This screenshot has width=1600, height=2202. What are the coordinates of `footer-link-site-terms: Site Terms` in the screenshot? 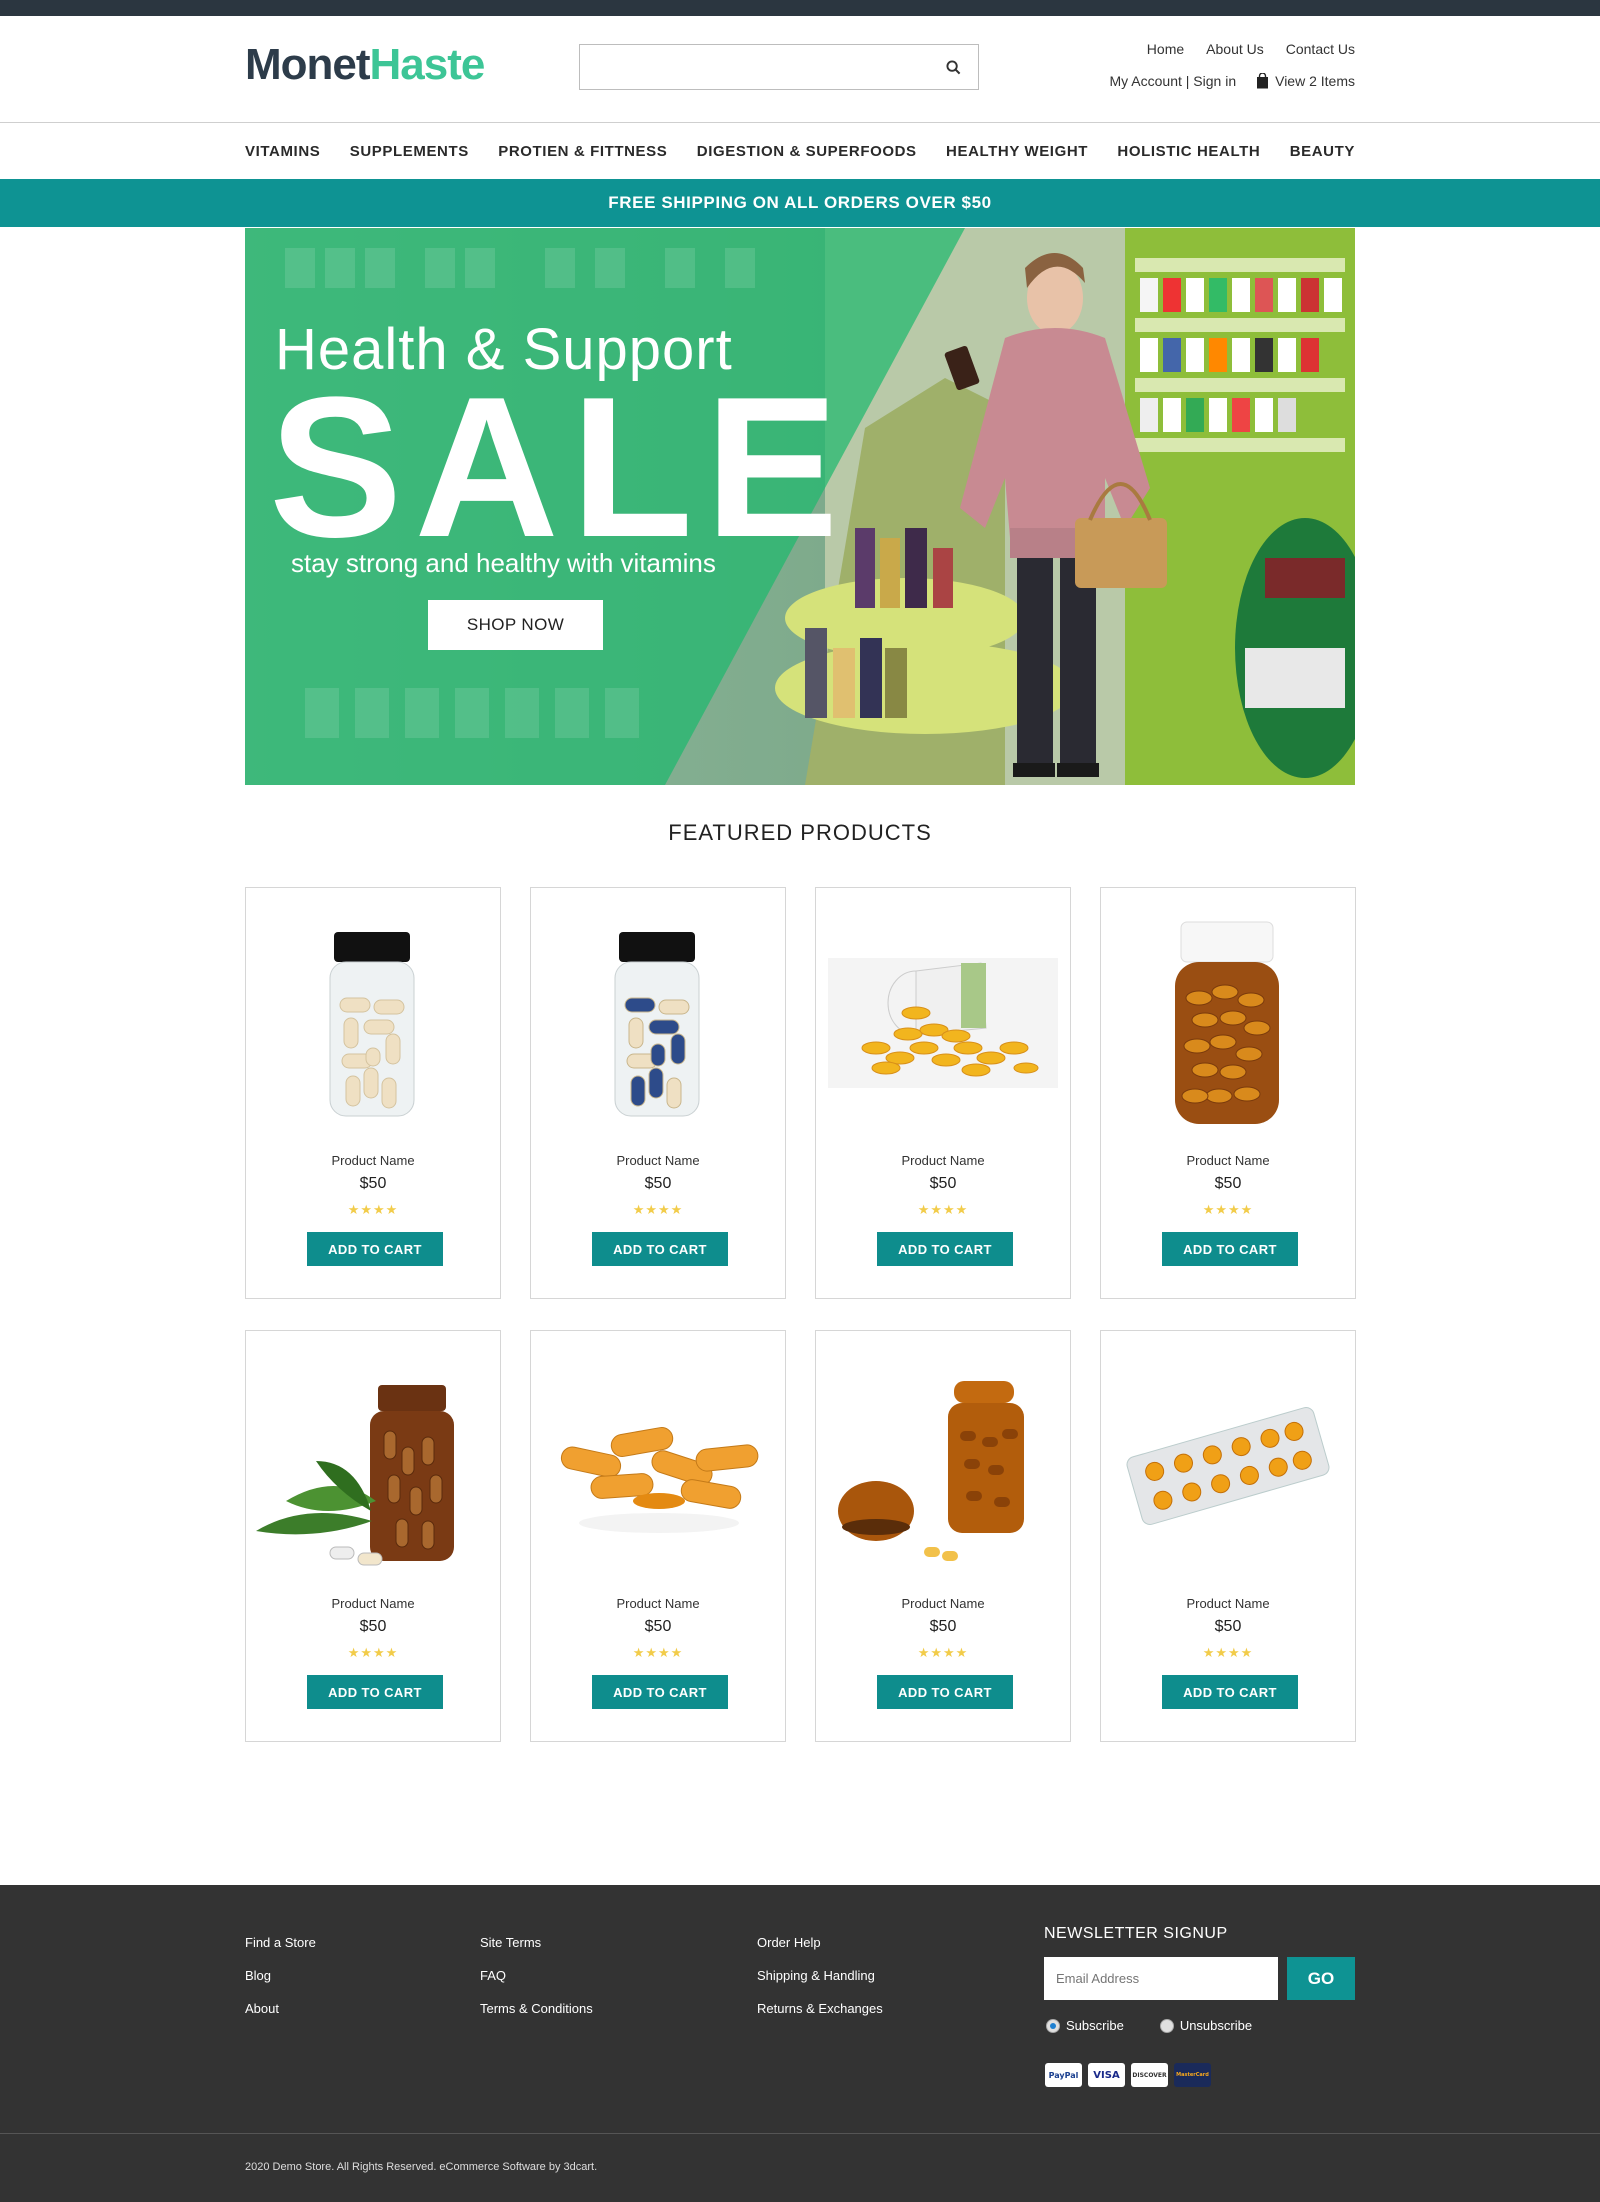 It's located at (536, 1942).